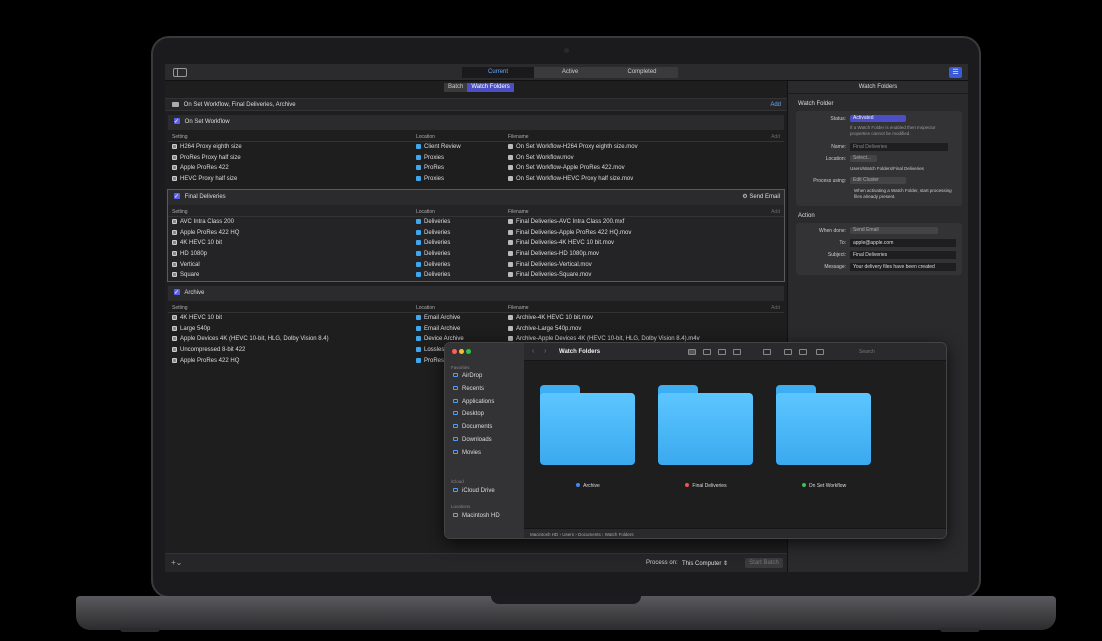 The width and height of the screenshot is (1102, 641). I want to click on icon-view-icon, so click(692, 352).